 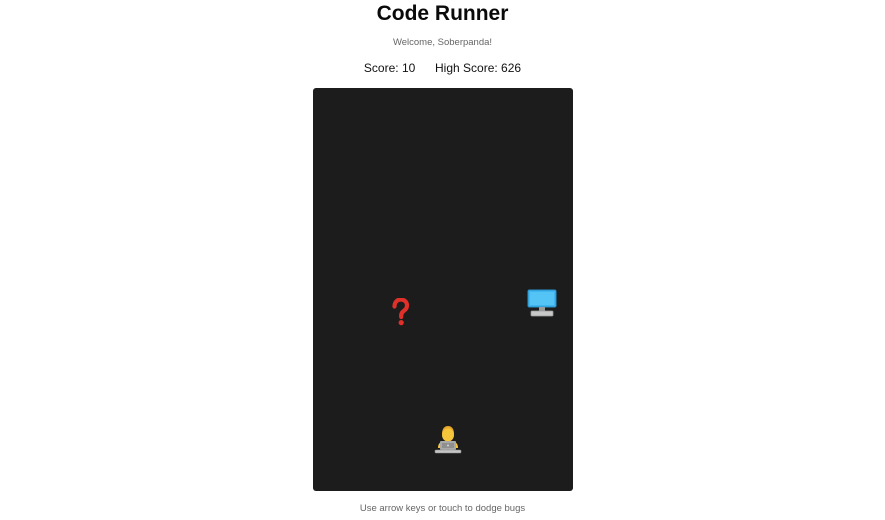 What do you see at coordinates (442, 508) in the screenshot?
I see `game-instructions: Use arrow keys or touch to dodge bugs` at bounding box center [442, 508].